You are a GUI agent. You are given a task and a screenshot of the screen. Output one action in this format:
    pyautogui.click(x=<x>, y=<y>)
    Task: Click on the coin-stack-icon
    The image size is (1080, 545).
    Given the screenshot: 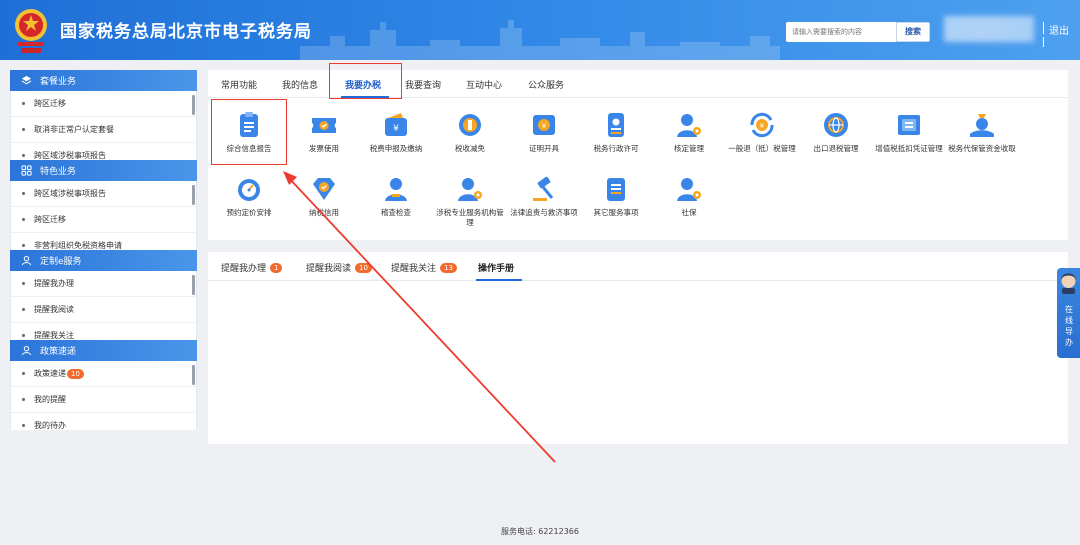 What is the action you would take?
    pyautogui.click(x=470, y=125)
    